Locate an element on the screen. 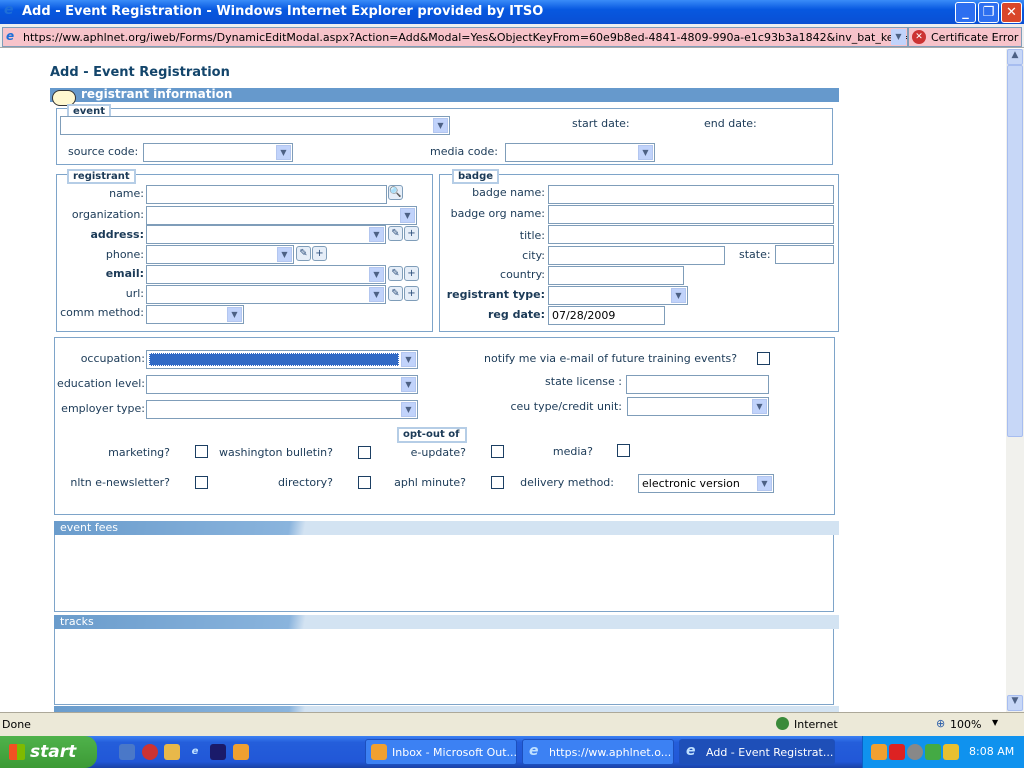  title-label: title: is located at coordinates (532, 235).